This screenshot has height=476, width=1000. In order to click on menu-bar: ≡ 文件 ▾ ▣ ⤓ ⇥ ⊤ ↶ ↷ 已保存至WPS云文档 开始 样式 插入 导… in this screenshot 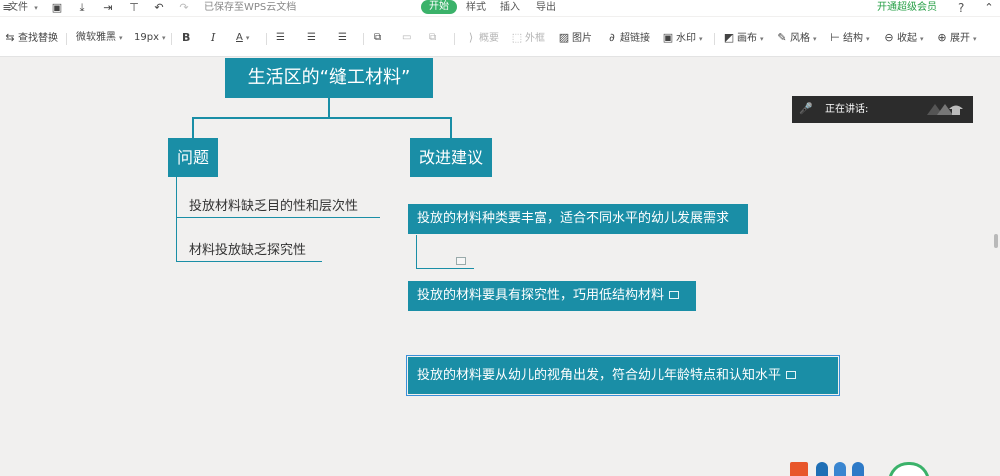, I will do `click(500, 8)`.